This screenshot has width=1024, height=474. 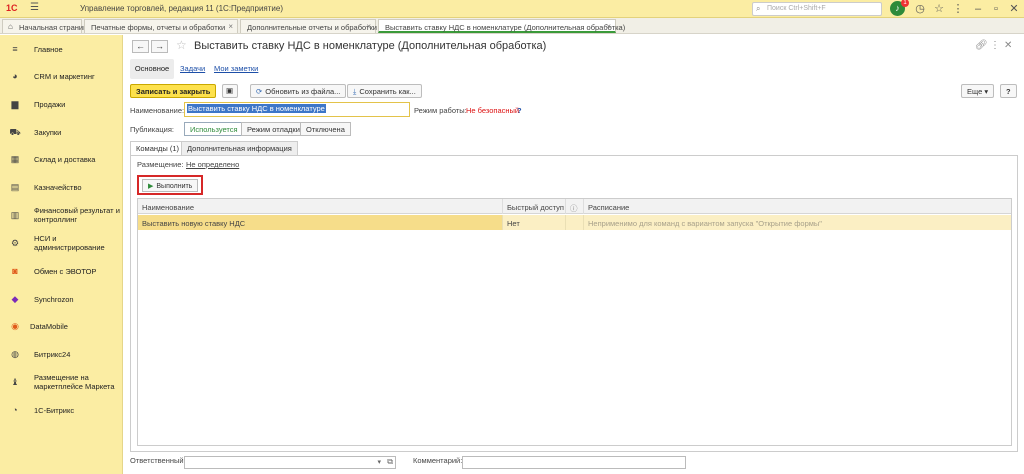 I want to click on gear-icon: ⚙, so click(x=15, y=243).